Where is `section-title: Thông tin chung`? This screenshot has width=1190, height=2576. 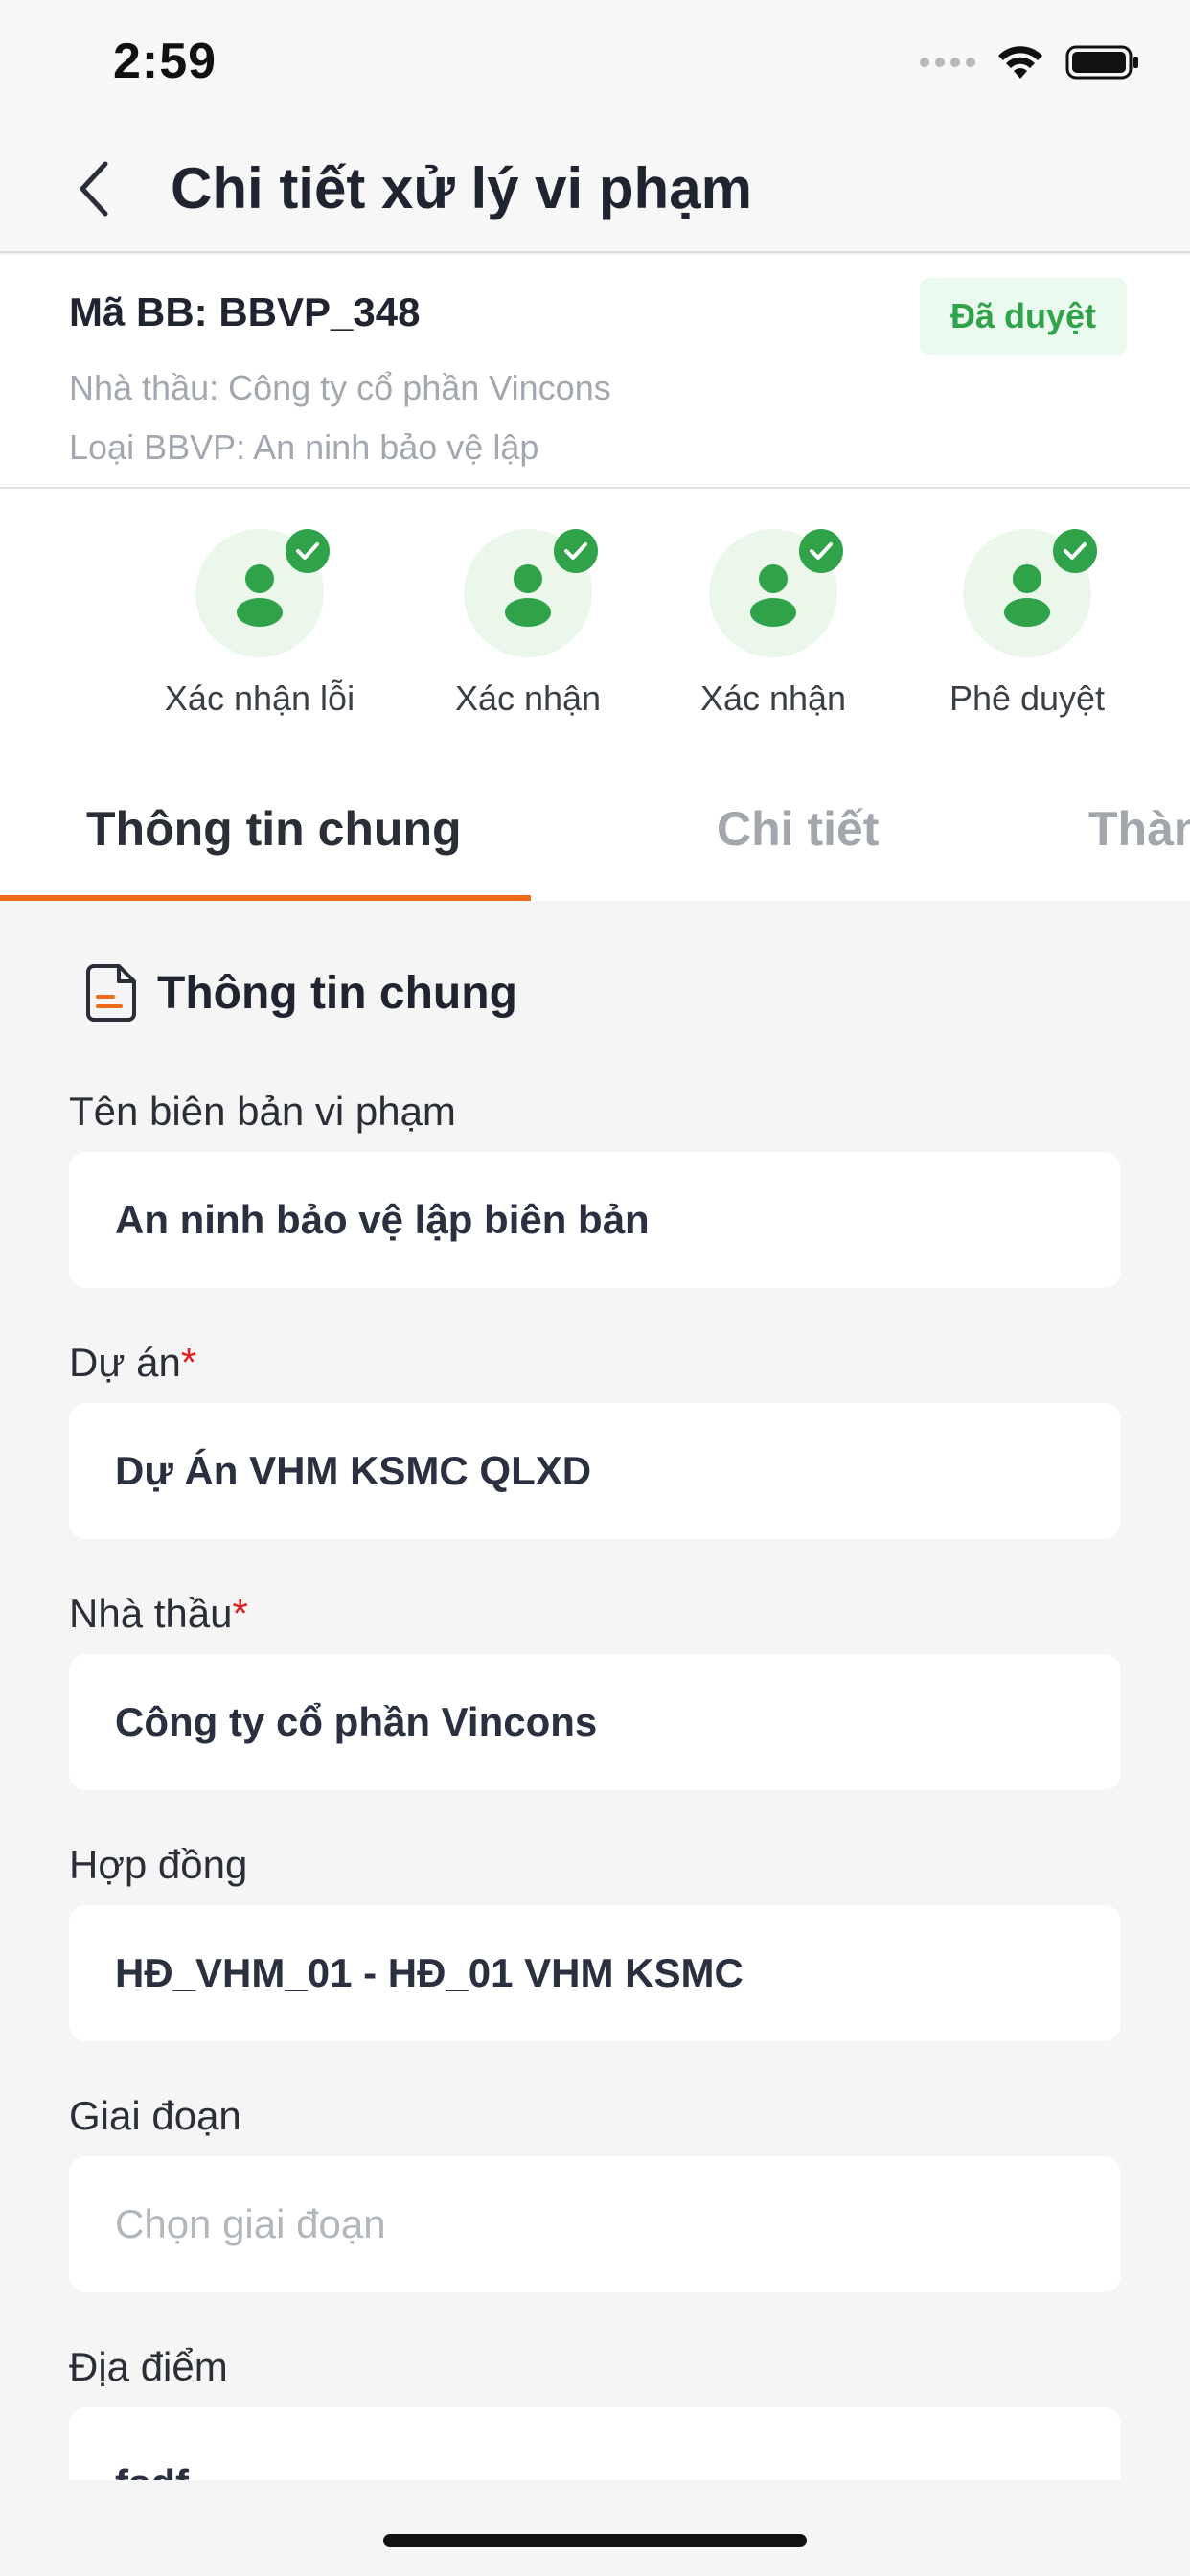
section-title: Thông tin chung is located at coordinates (337, 993).